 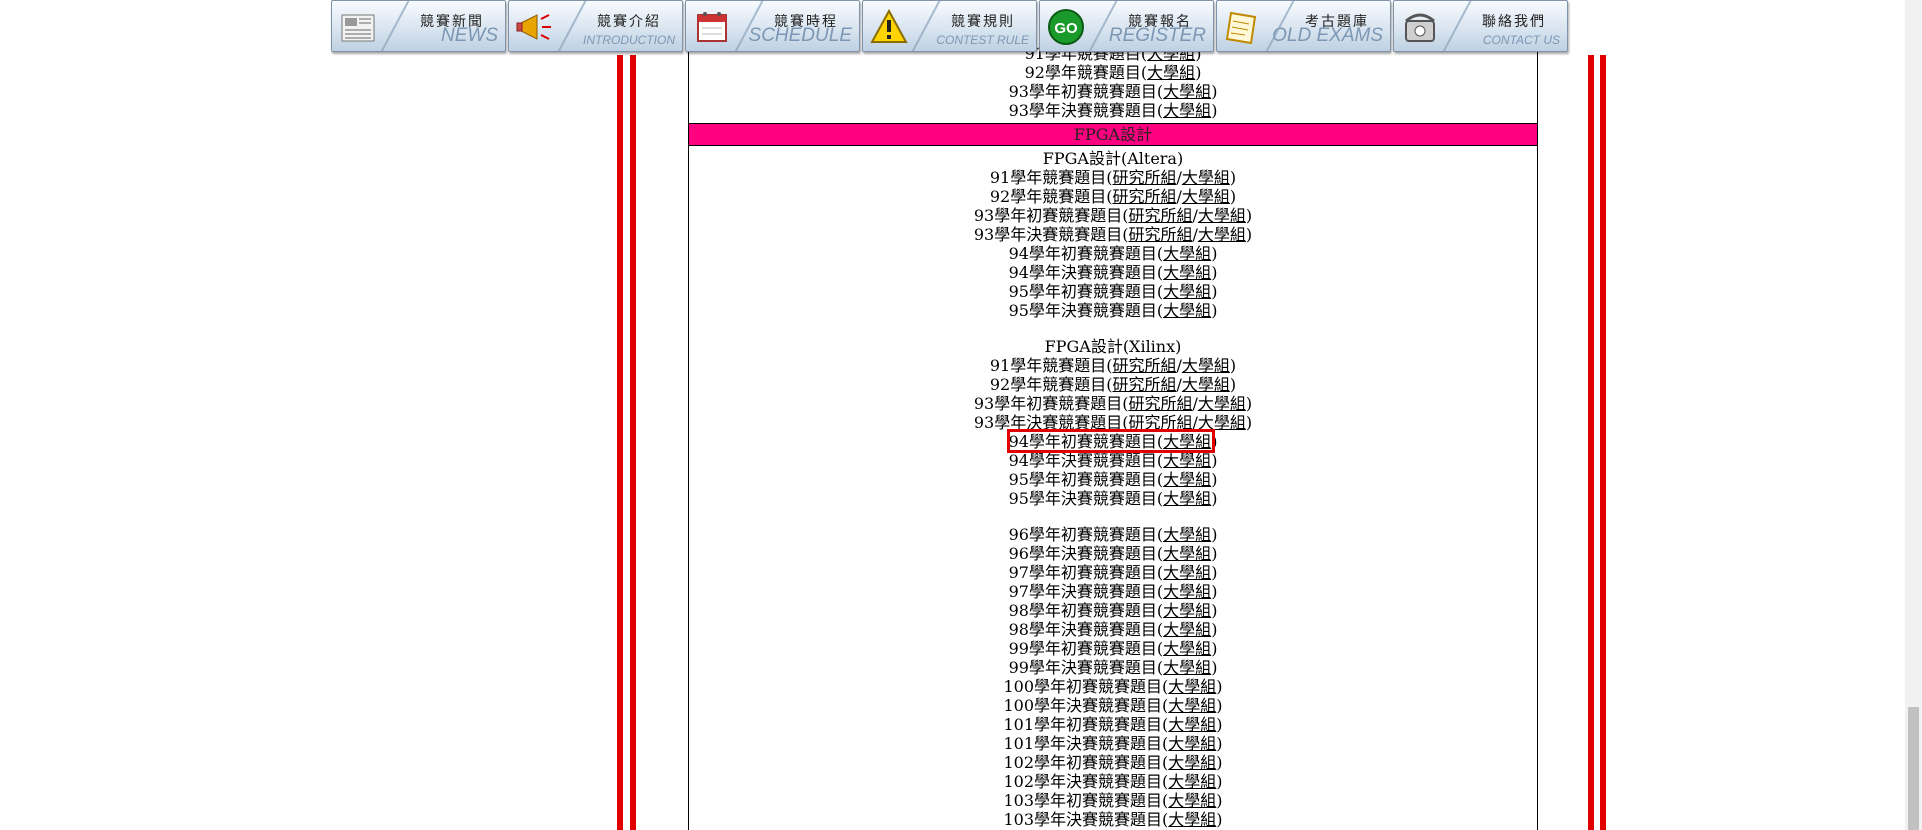 What do you see at coordinates (1086, 534) in the screenshot?
I see `exam-item-label: 96學年初賽競賽題目(` at bounding box center [1086, 534].